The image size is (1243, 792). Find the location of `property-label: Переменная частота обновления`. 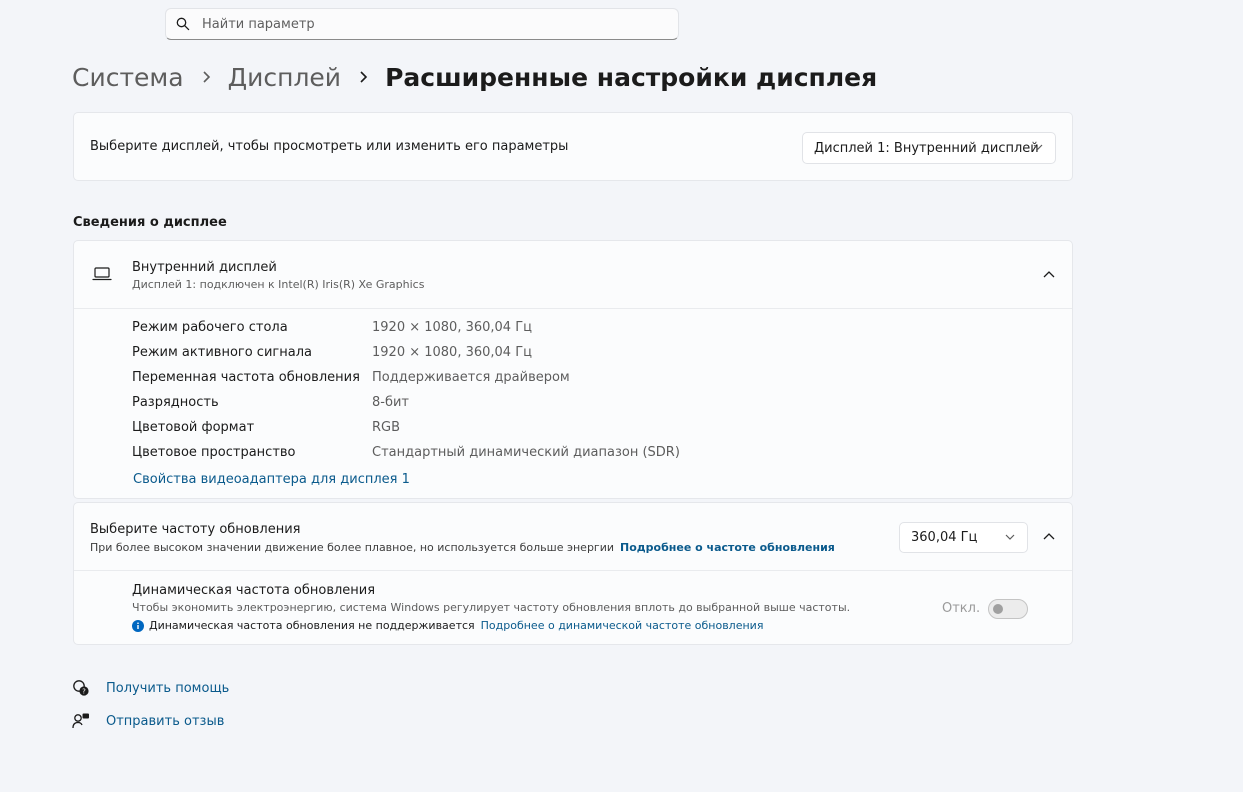

property-label: Переменная частота обновления is located at coordinates (246, 377).